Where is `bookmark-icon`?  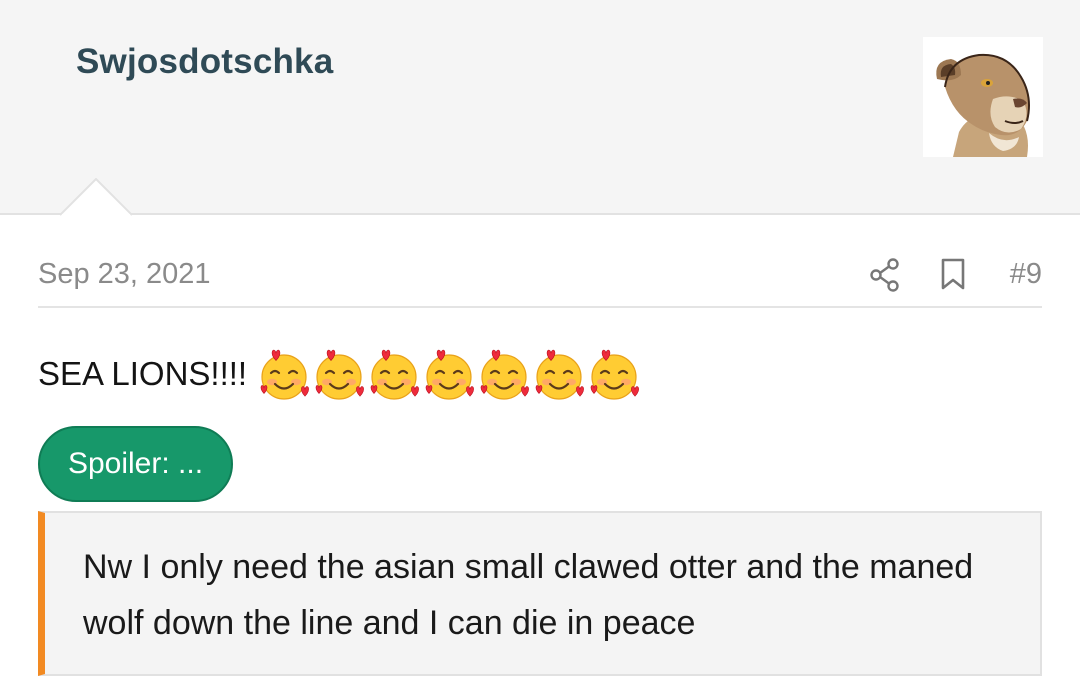 bookmark-icon is located at coordinates (953, 274).